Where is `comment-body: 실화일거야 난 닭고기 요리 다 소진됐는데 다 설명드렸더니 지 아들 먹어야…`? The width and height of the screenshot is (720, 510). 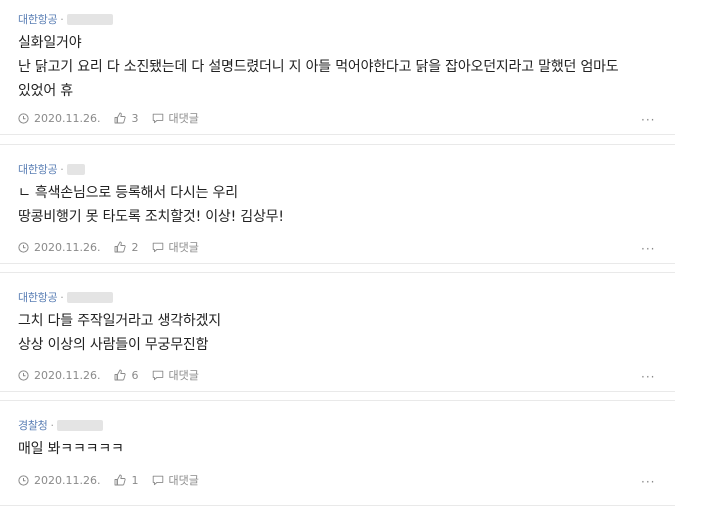 comment-body: 실화일거야 난 닭고기 요리 다 소진됐는데 다 설명드렸더니 지 아들 먹어야… is located at coordinates (318, 67).